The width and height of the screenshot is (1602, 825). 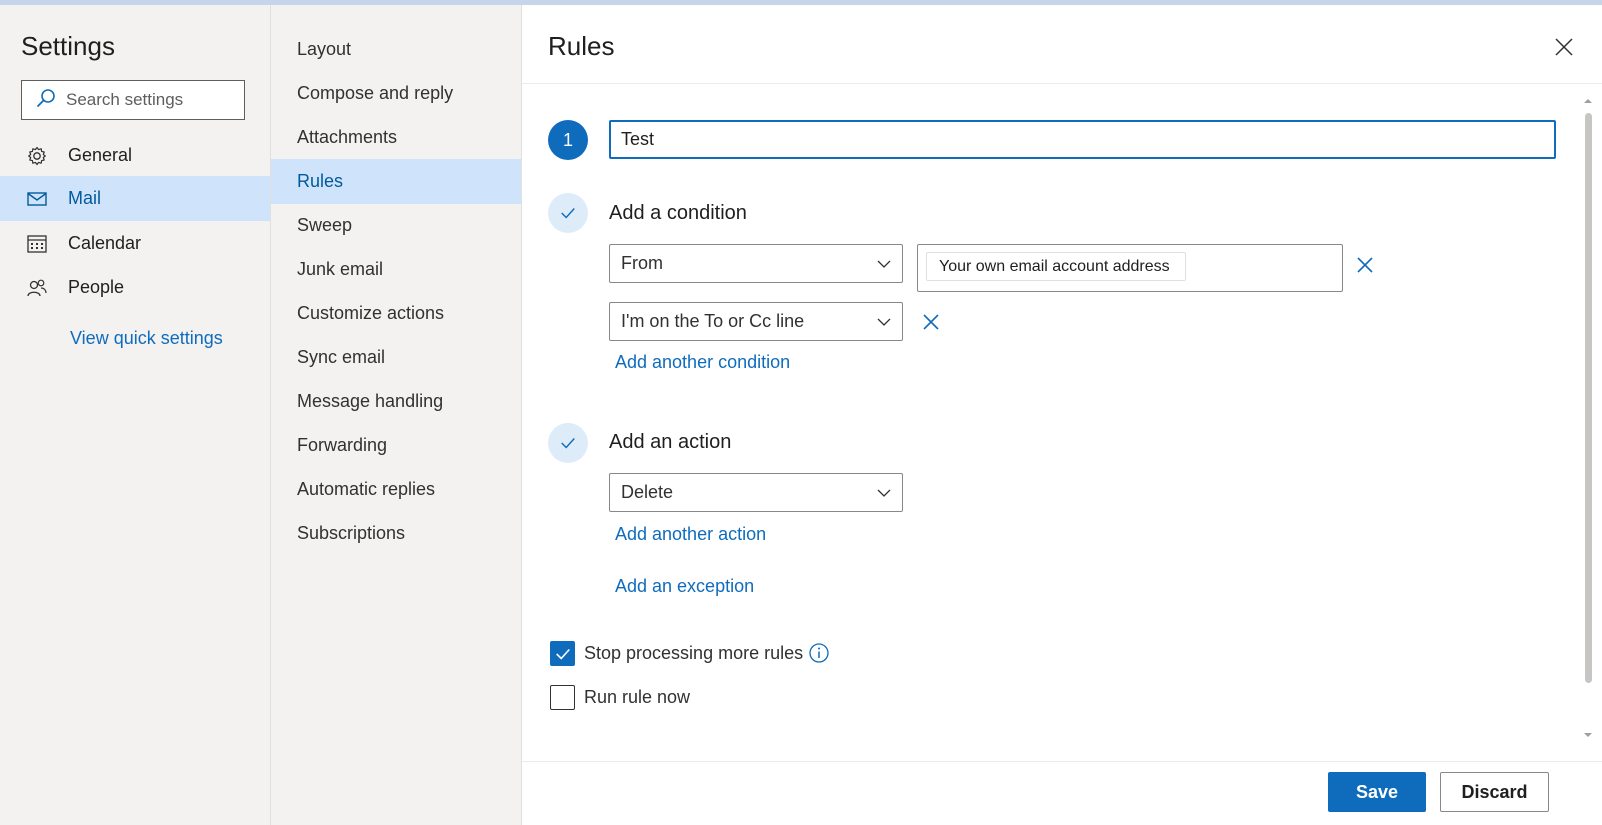 What do you see at coordinates (37, 199) in the screenshot?
I see `mail-icon` at bounding box center [37, 199].